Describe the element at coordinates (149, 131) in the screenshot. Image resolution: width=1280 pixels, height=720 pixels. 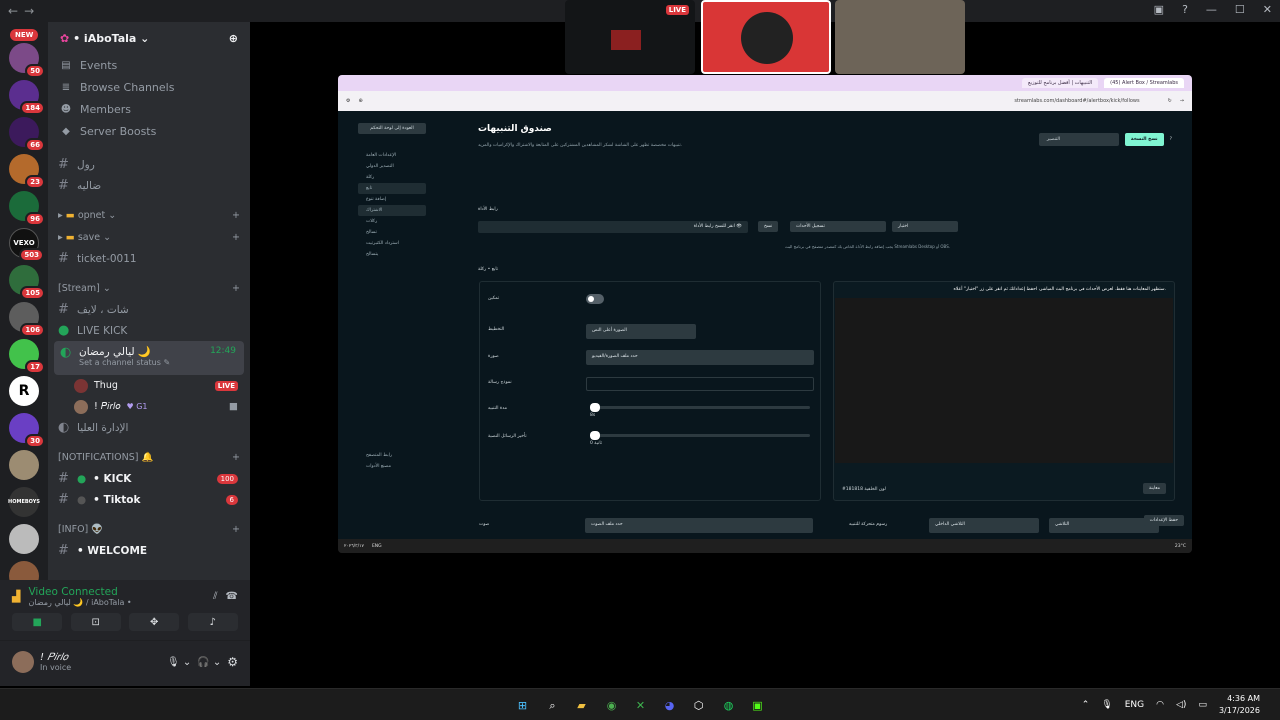
I see `menu-server-boosts: ◆ Server Boosts` at that location.